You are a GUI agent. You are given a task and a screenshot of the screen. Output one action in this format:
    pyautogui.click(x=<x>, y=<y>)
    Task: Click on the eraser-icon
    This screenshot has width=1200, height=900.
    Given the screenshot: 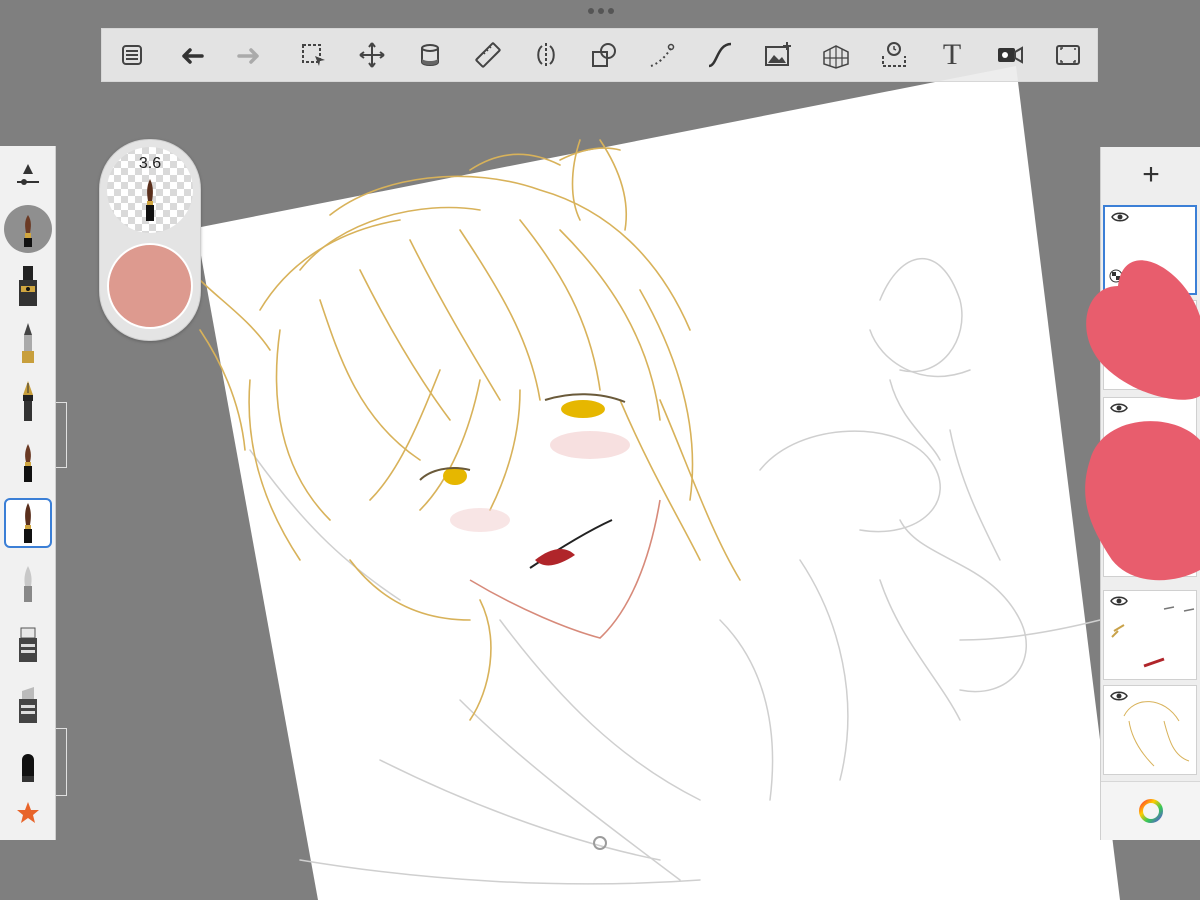 What is the action you would take?
    pyautogui.click(x=28, y=768)
    